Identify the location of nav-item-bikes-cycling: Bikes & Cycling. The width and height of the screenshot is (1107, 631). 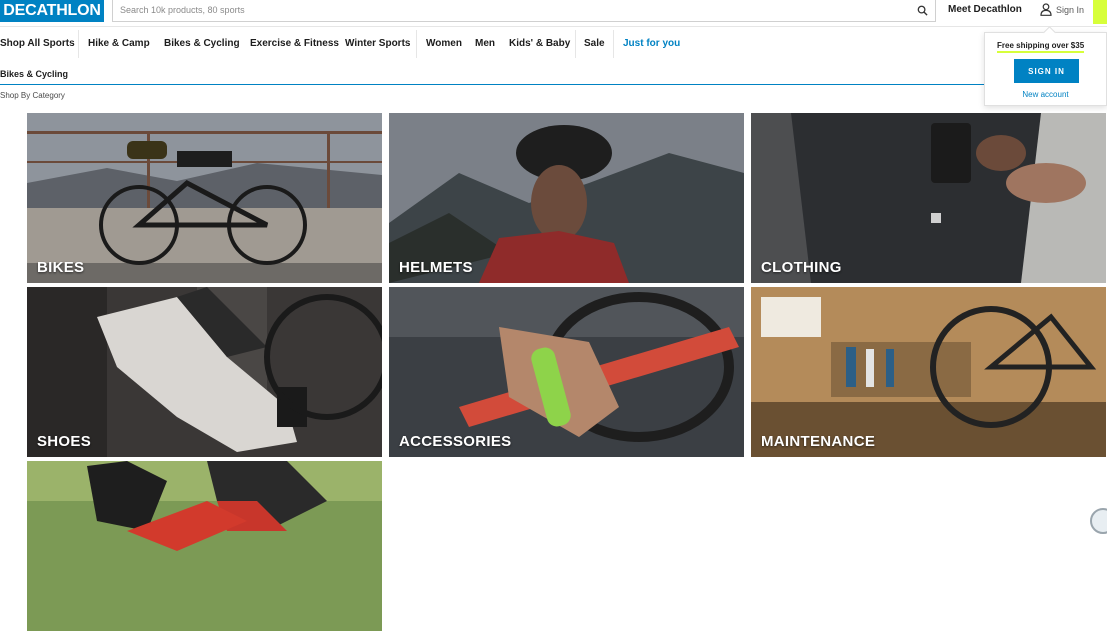
(202, 43).